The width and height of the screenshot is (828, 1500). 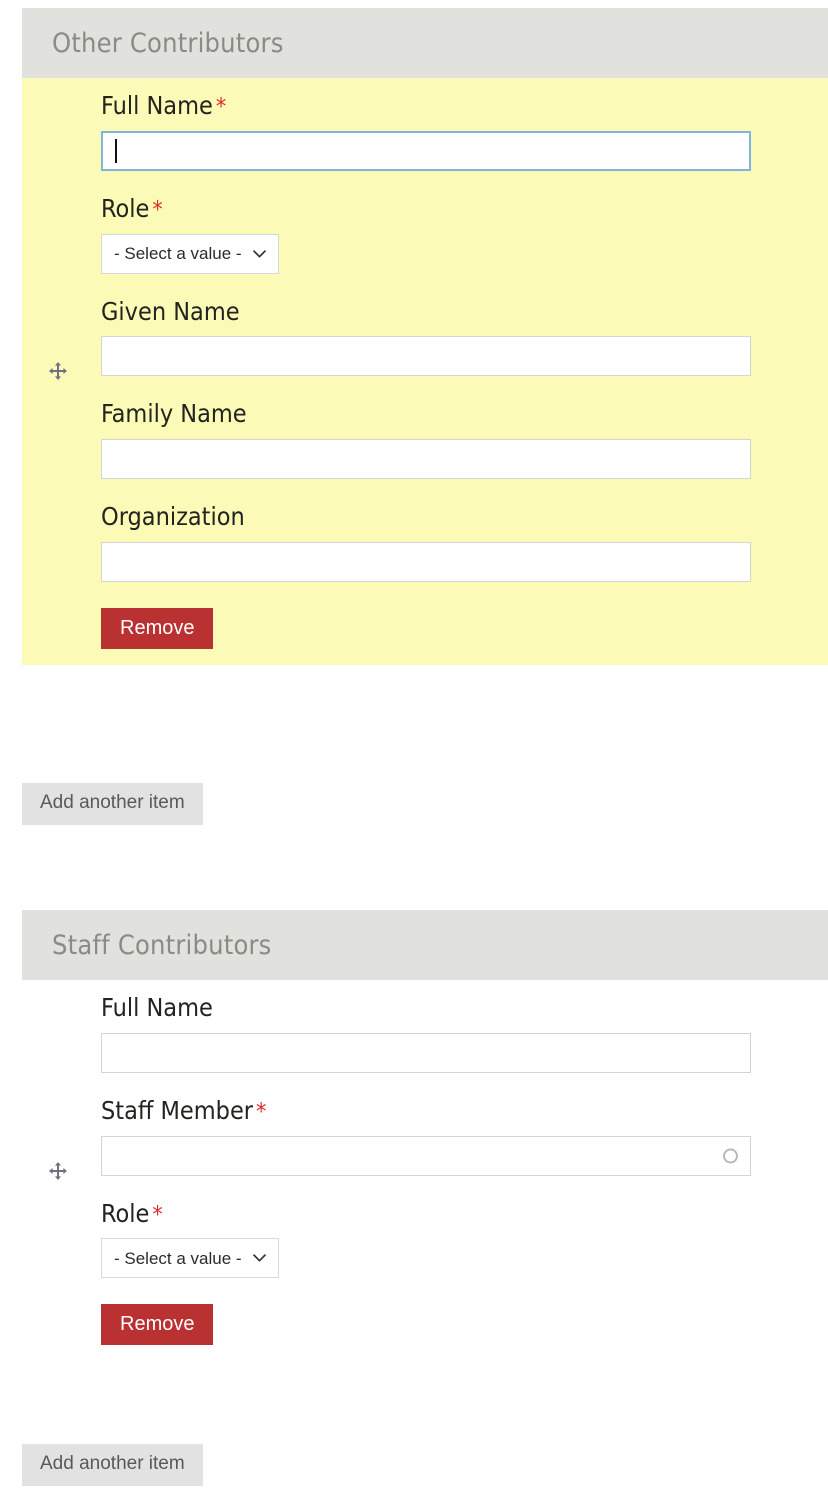 I want to click on full-name-input, so click(x=426, y=150).